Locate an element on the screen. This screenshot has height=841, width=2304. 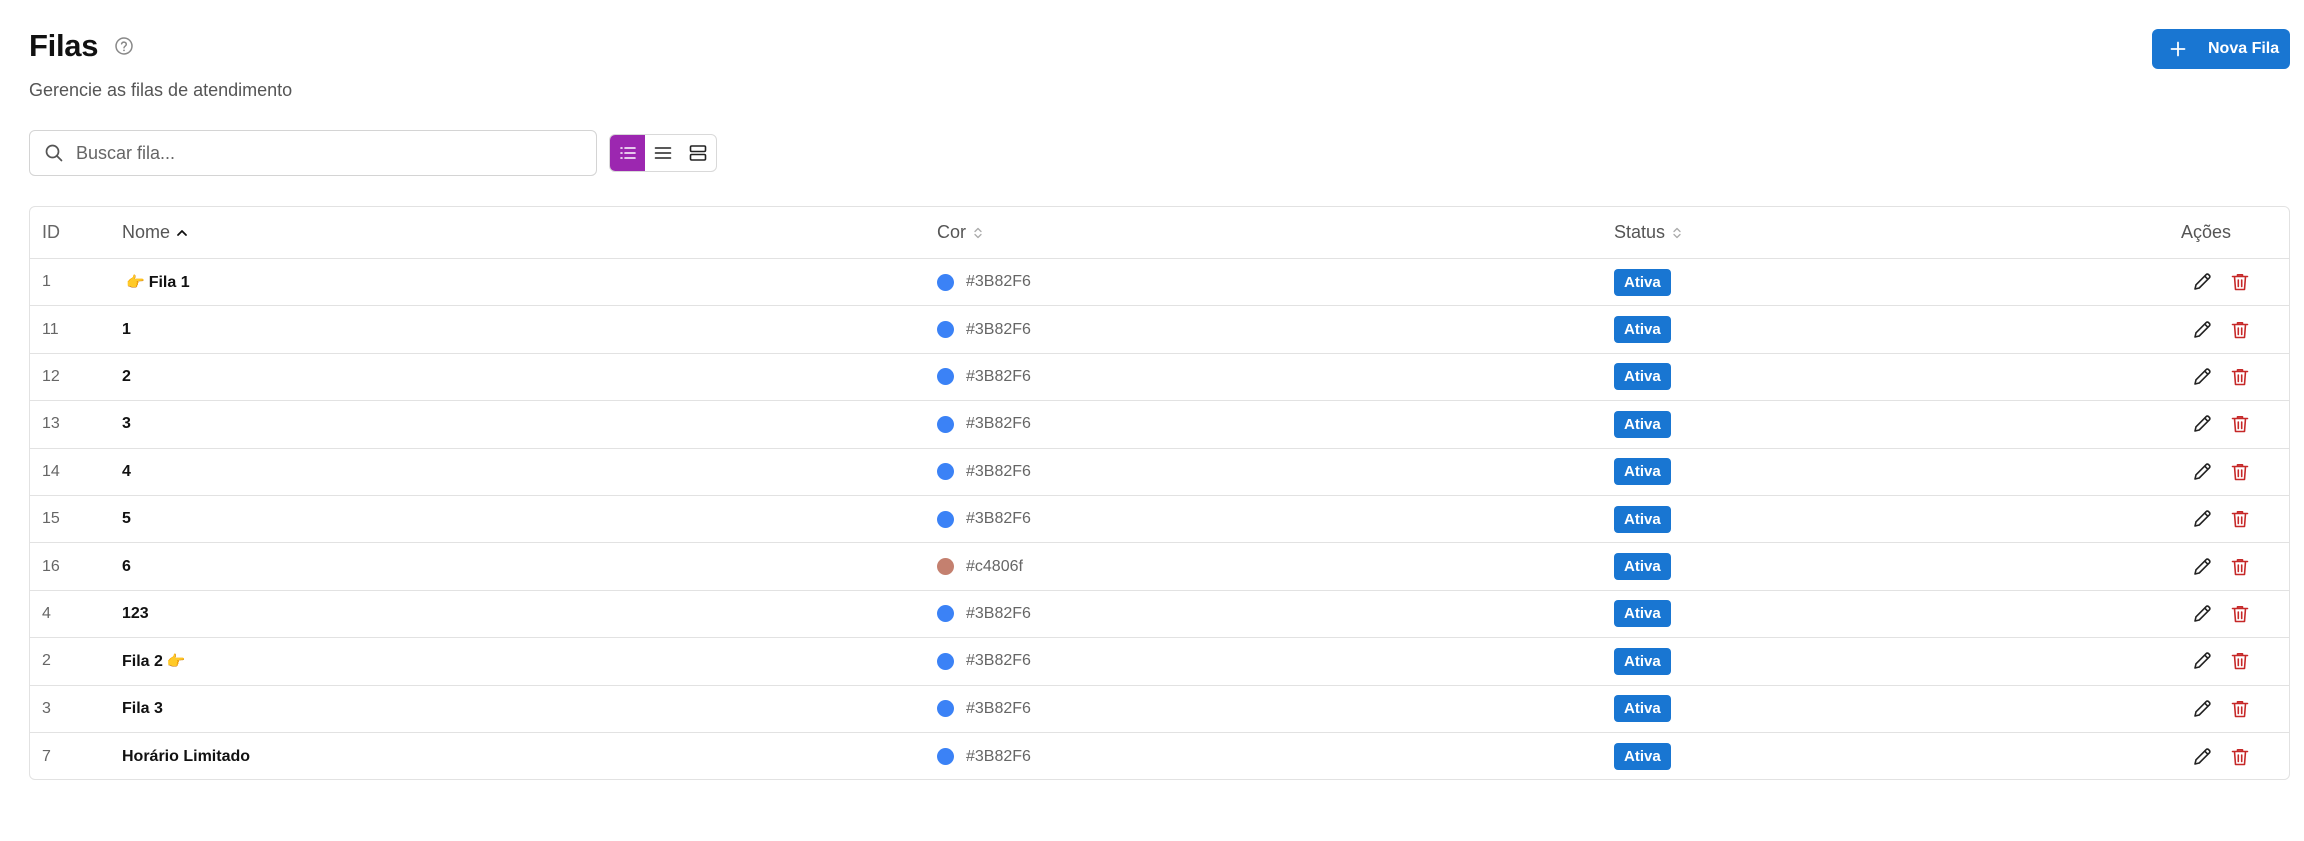
cell-id: 7 is located at coordinates (46, 756).